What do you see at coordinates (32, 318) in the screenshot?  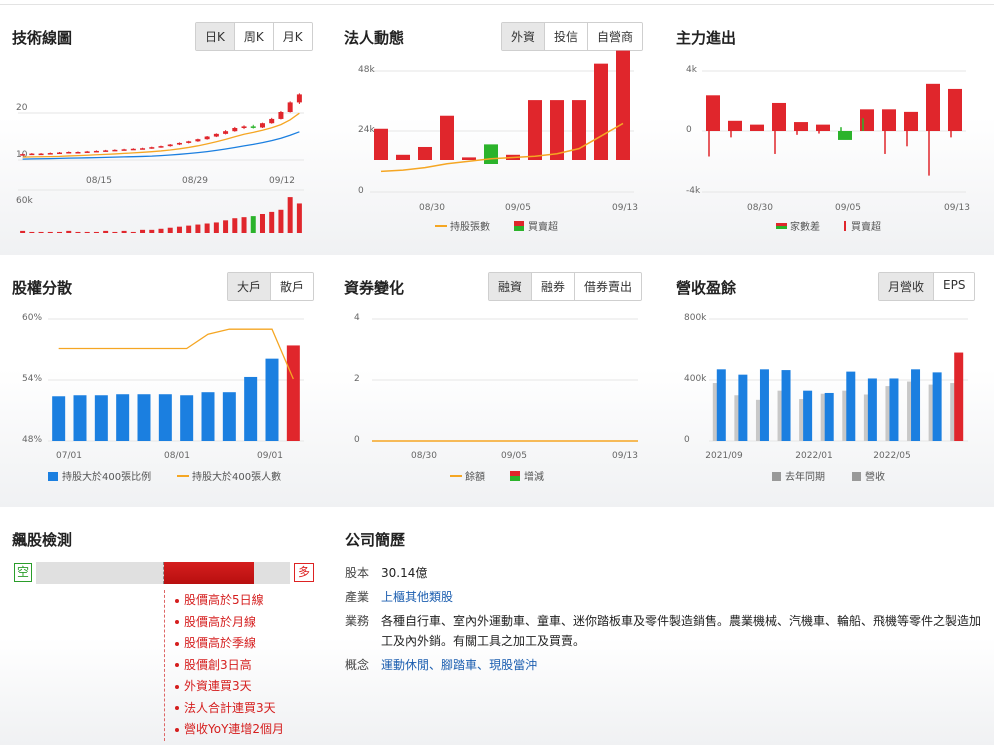 I see `y-tick-label: 60%` at bounding box center [32, 318].